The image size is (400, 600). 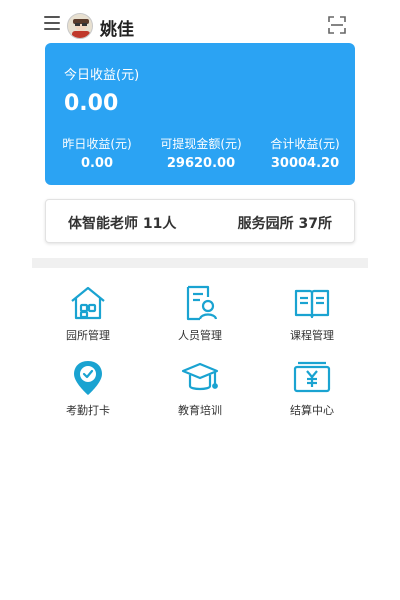 What do you see at coordinates (117, 30) in the screenshot?
I see `username: 姚佳` at bounding box center [117, 30].